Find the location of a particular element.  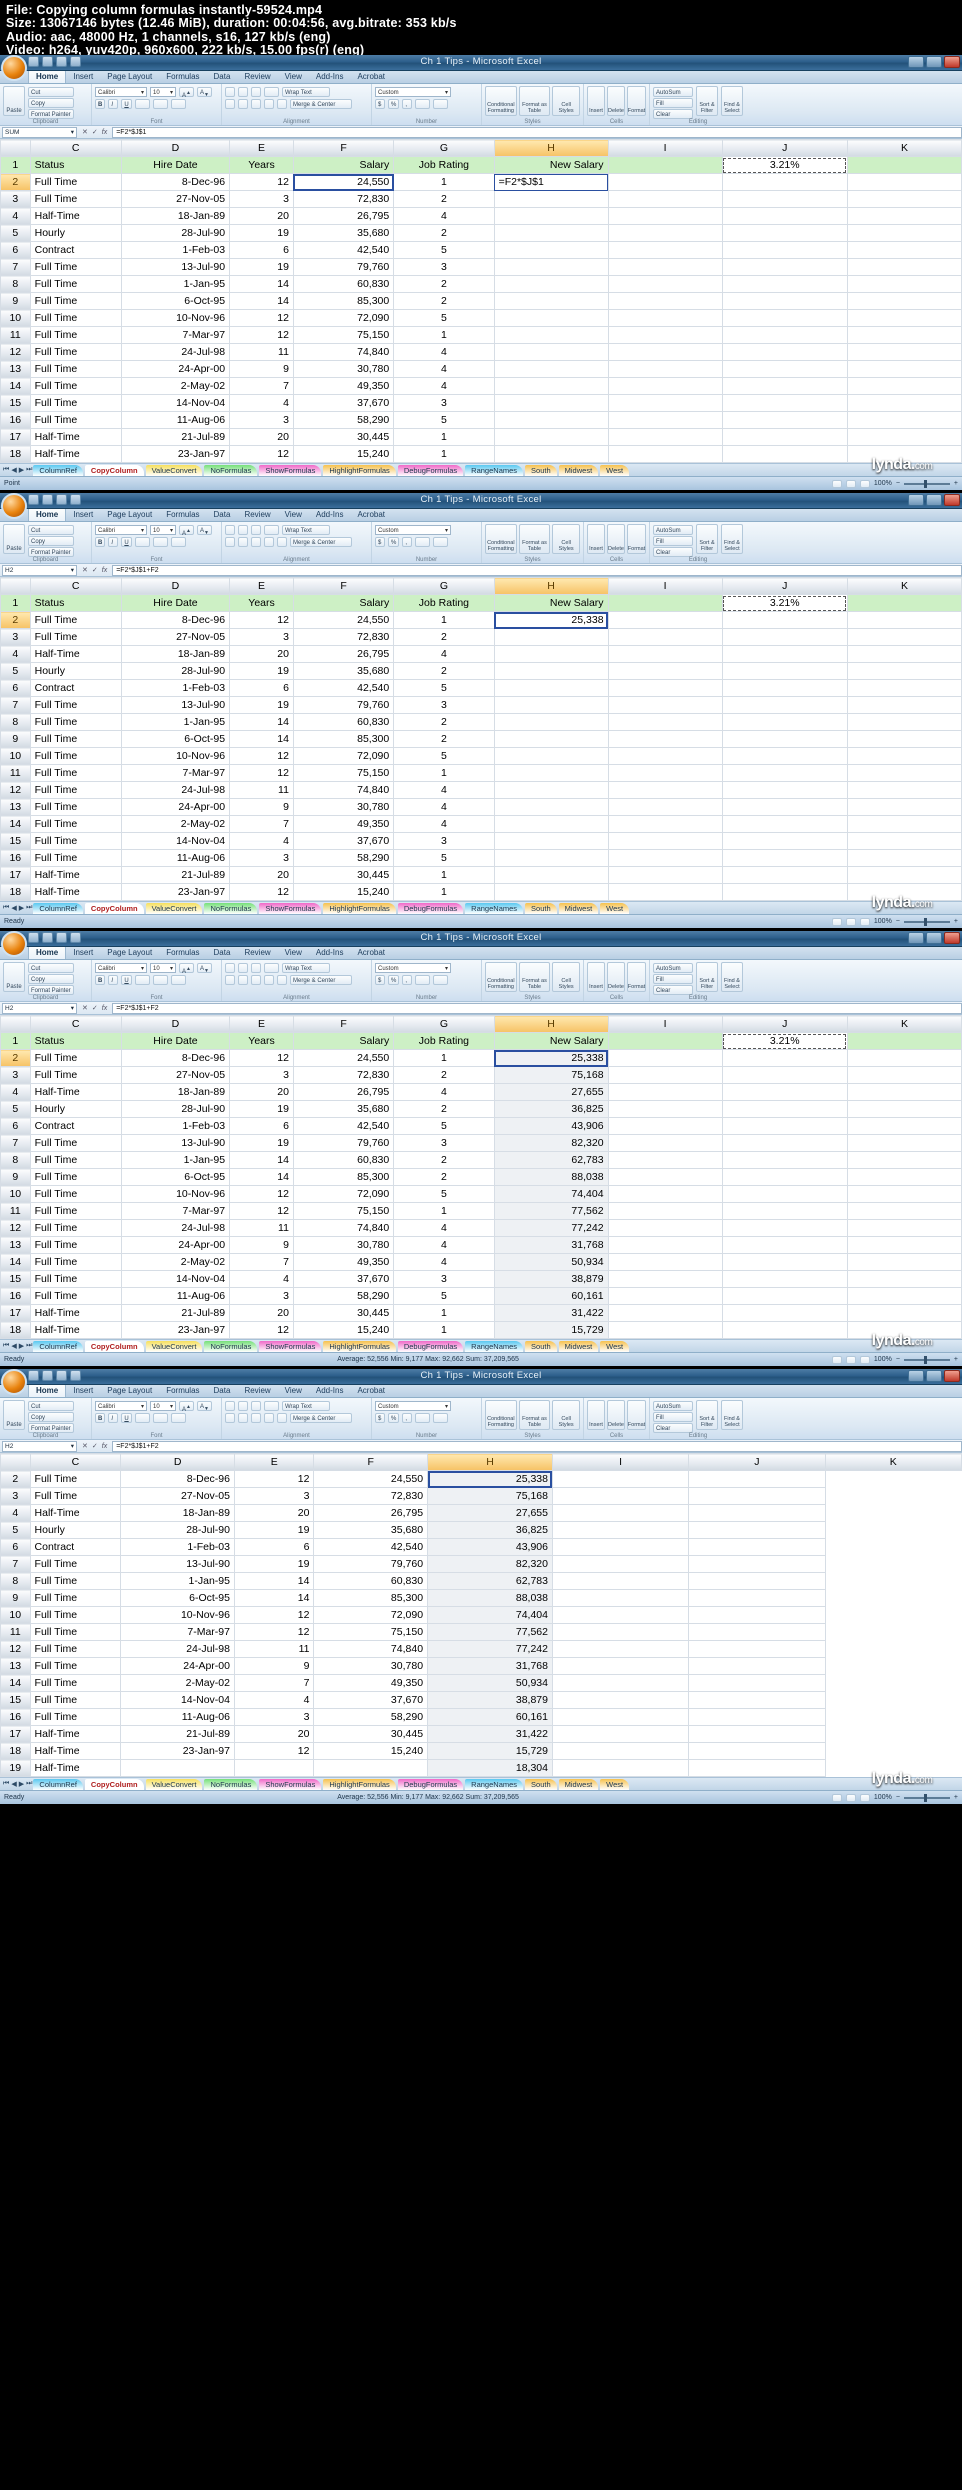

row-header-2: 2 is located at coordinates (15, 182).